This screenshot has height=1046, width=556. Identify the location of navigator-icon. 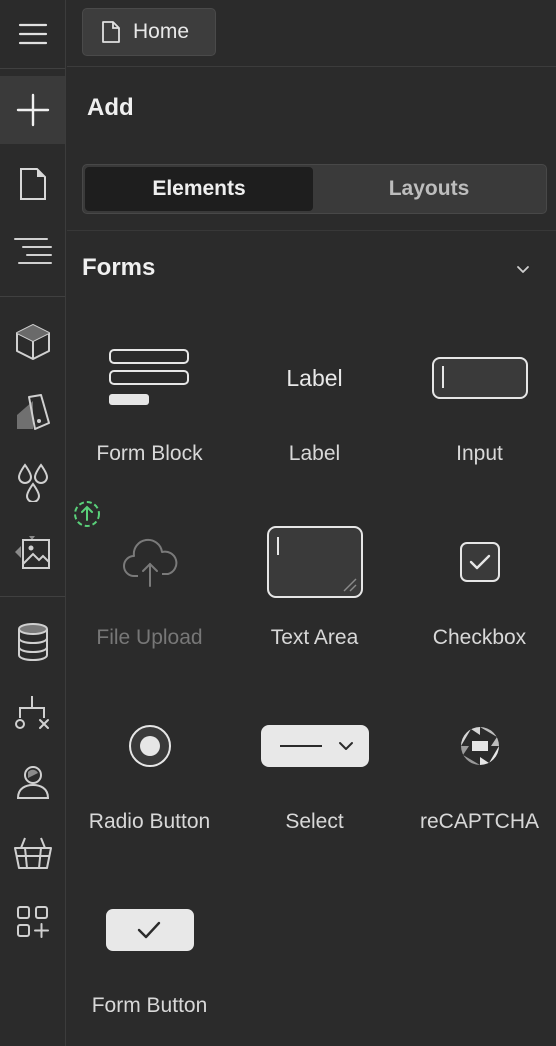
(32, 251).